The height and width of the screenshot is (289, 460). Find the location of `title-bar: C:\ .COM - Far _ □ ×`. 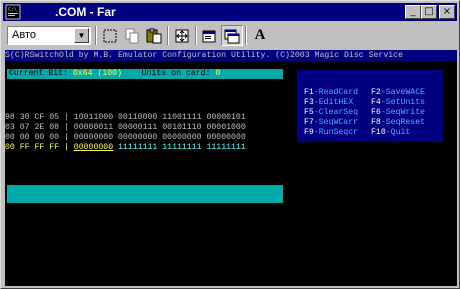

title-bar: C:\ .COM - Far _ □ × is located at coordinates (230, 12).